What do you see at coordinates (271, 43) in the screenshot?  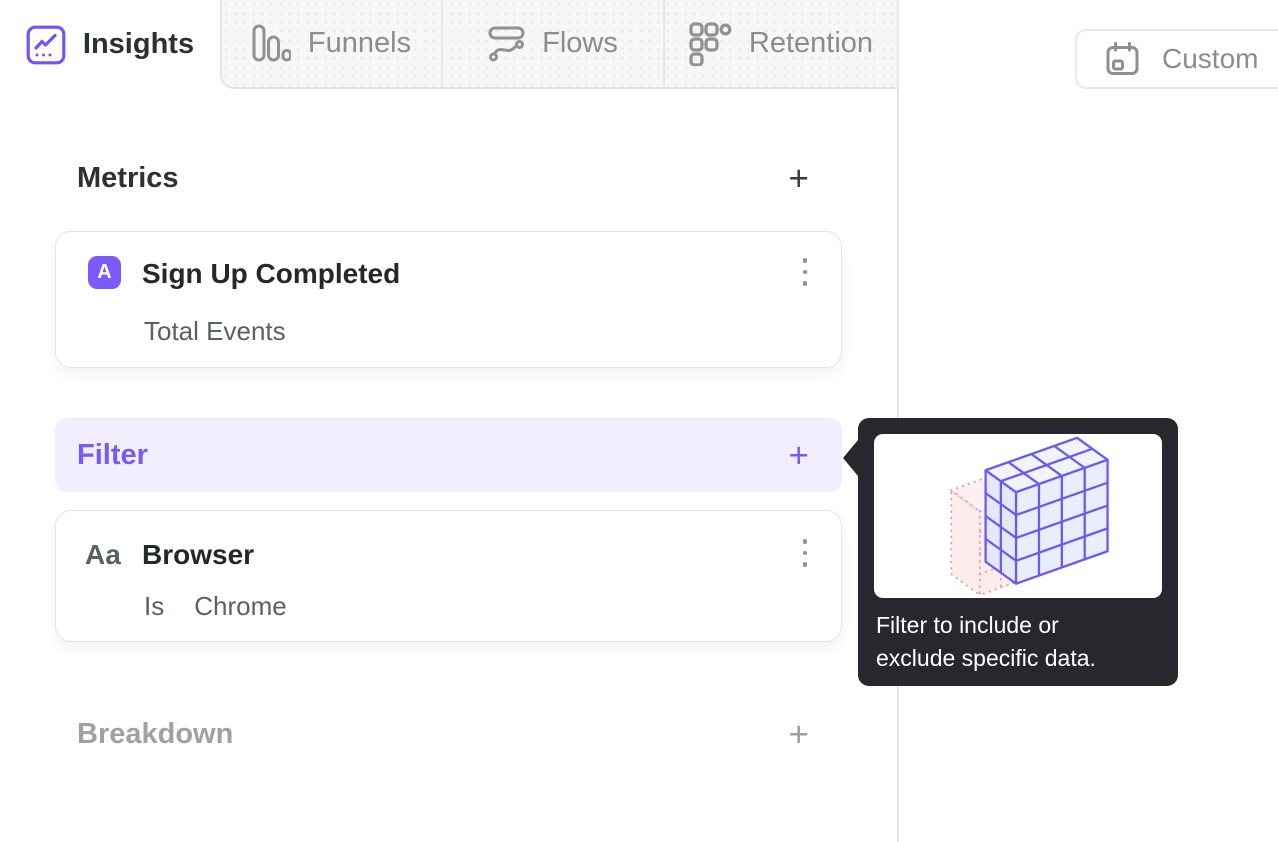 I see `funnels-icon` at bounding box center [271, 43].